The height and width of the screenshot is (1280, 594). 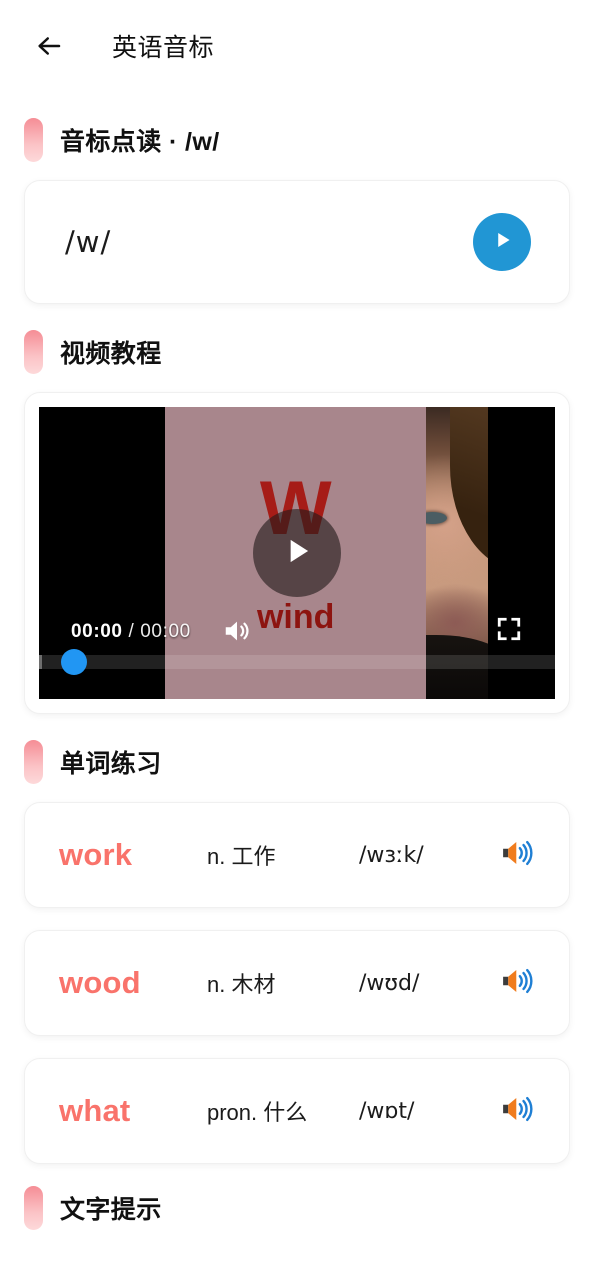 I want to click on video-current-time: 00:00, so click(x=97, y=631).